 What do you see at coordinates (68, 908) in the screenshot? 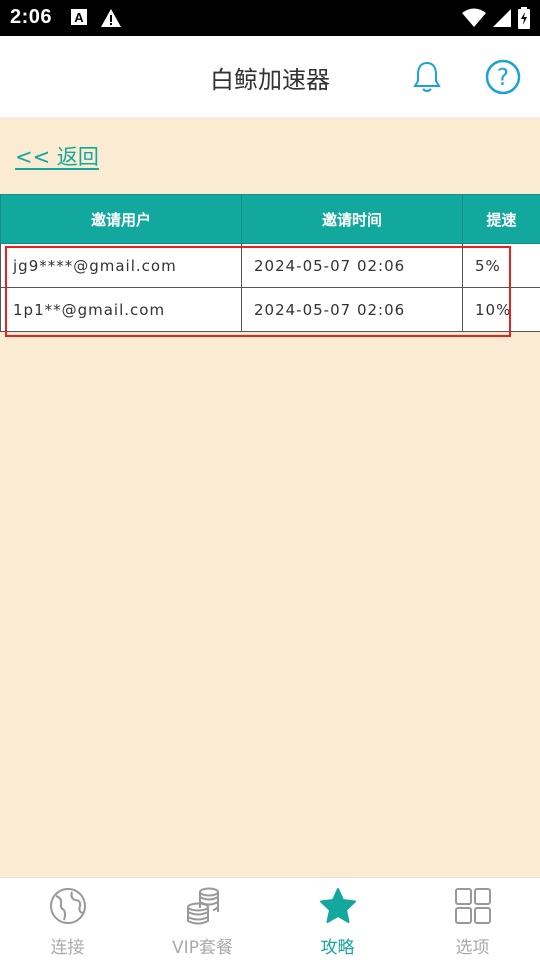
I see `globe-icon` at bounding box center [68, 908].